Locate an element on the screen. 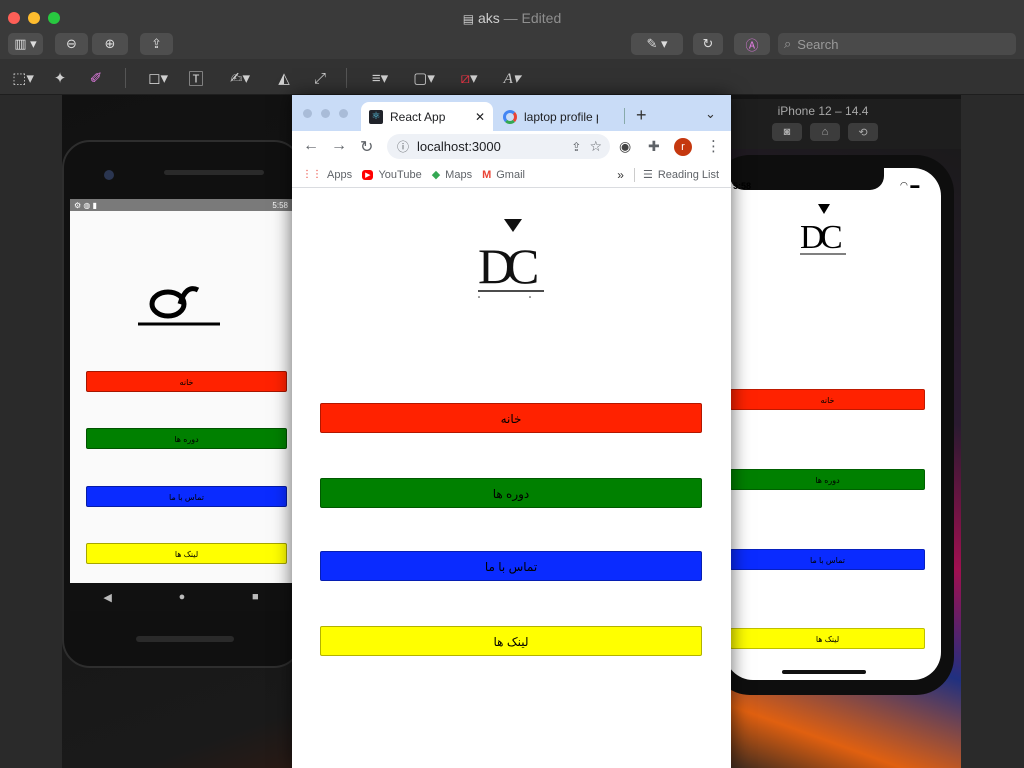 The height and width of the screenshot is (768, 1024). bookmark-label: Apps is located at coordinates (340, 174).